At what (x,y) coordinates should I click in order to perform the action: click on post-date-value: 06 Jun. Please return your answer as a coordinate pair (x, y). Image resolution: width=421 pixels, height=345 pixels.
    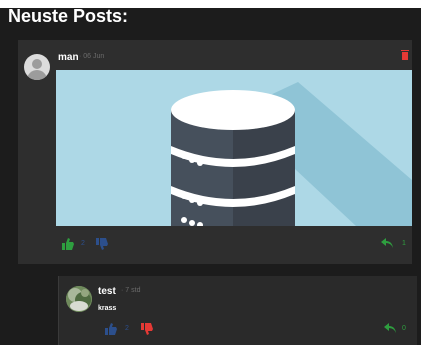
    Looking at the image, I should click on (94, 56).